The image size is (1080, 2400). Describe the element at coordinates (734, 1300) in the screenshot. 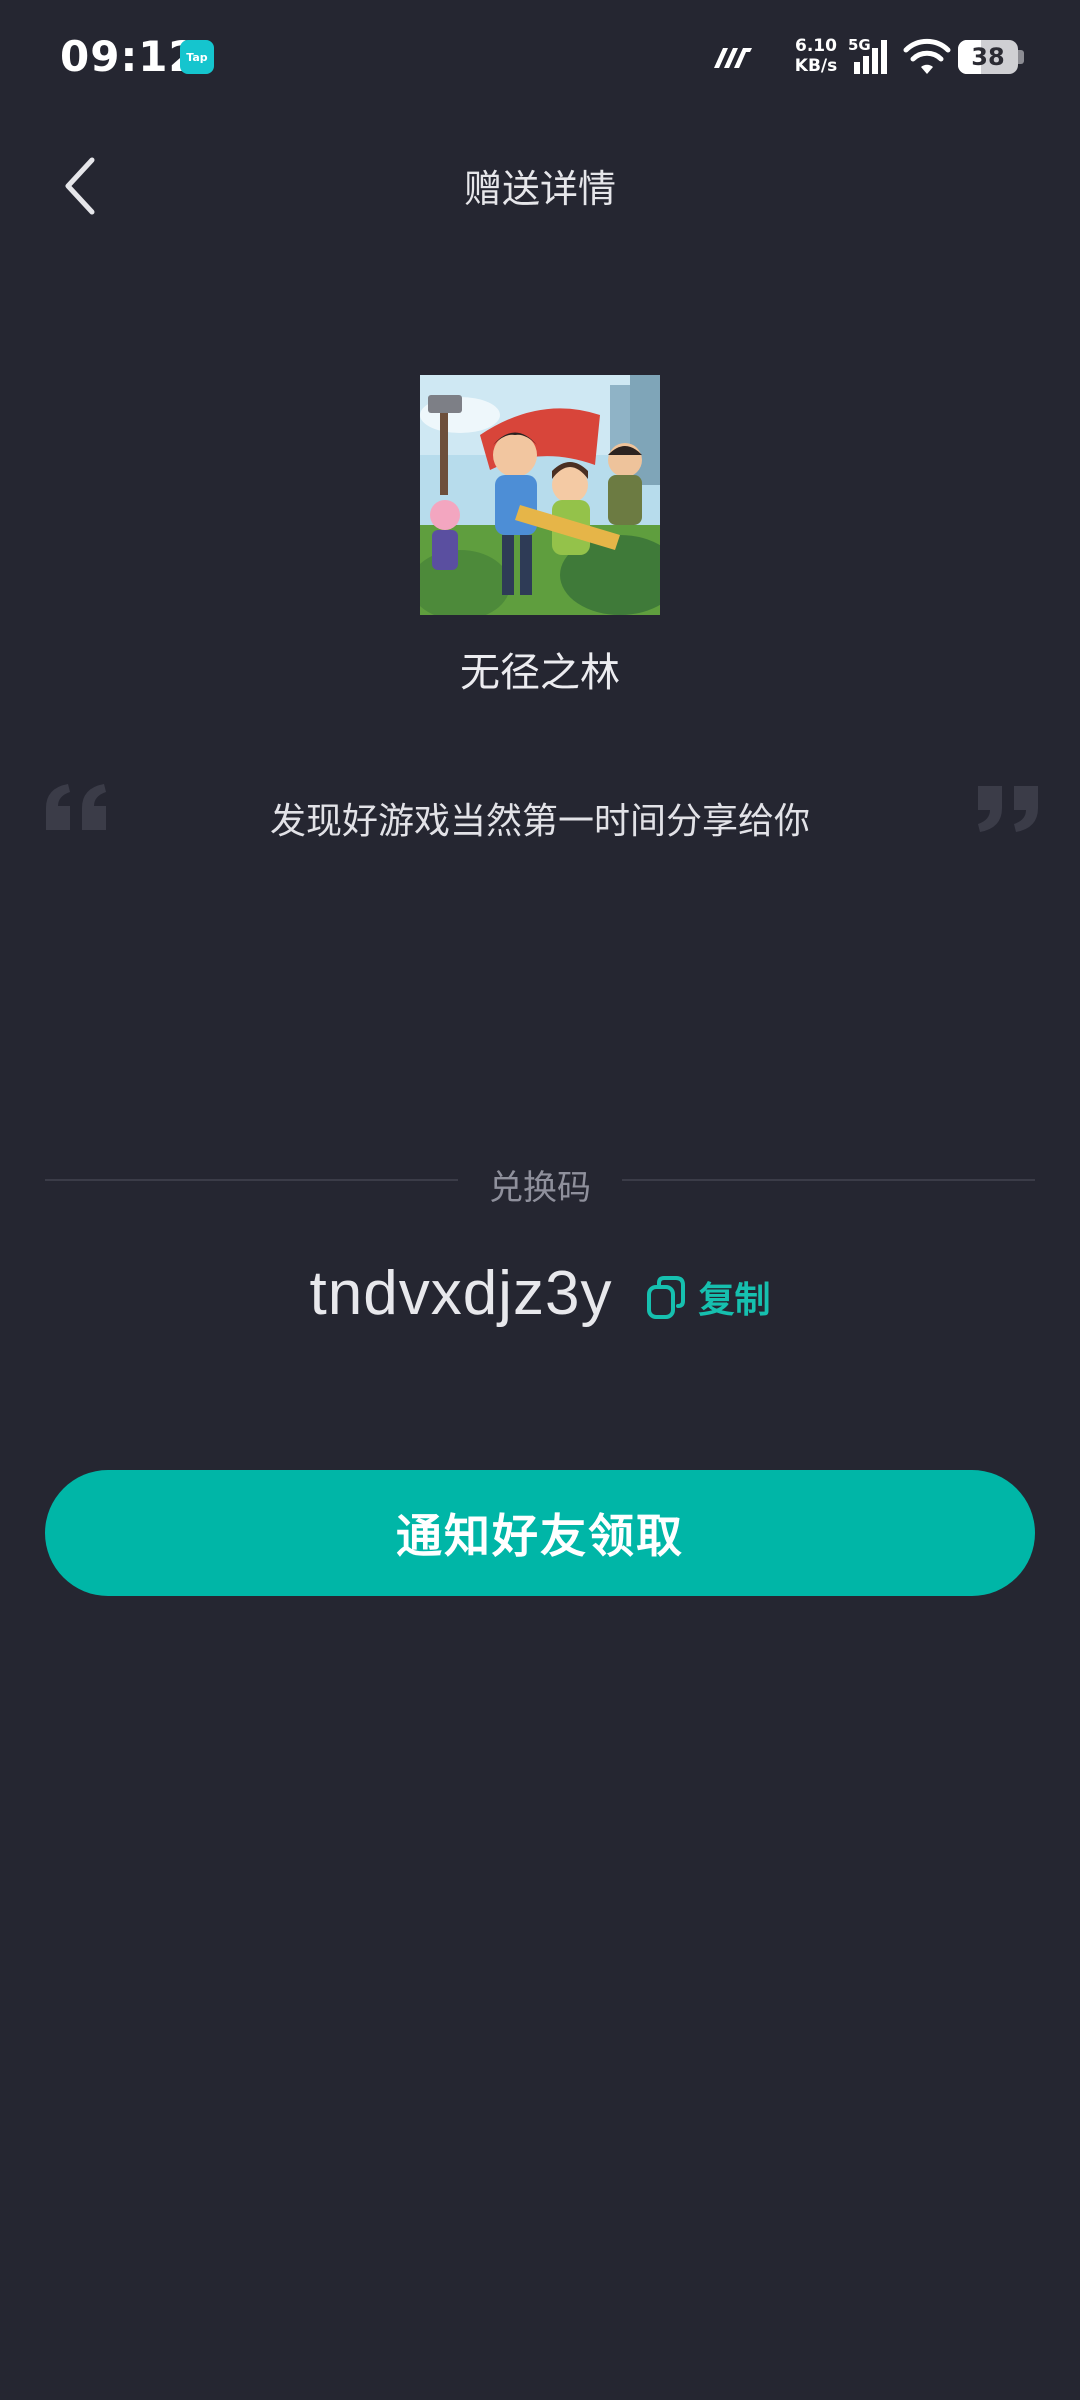

I see `copy-label: 复制` at that location.